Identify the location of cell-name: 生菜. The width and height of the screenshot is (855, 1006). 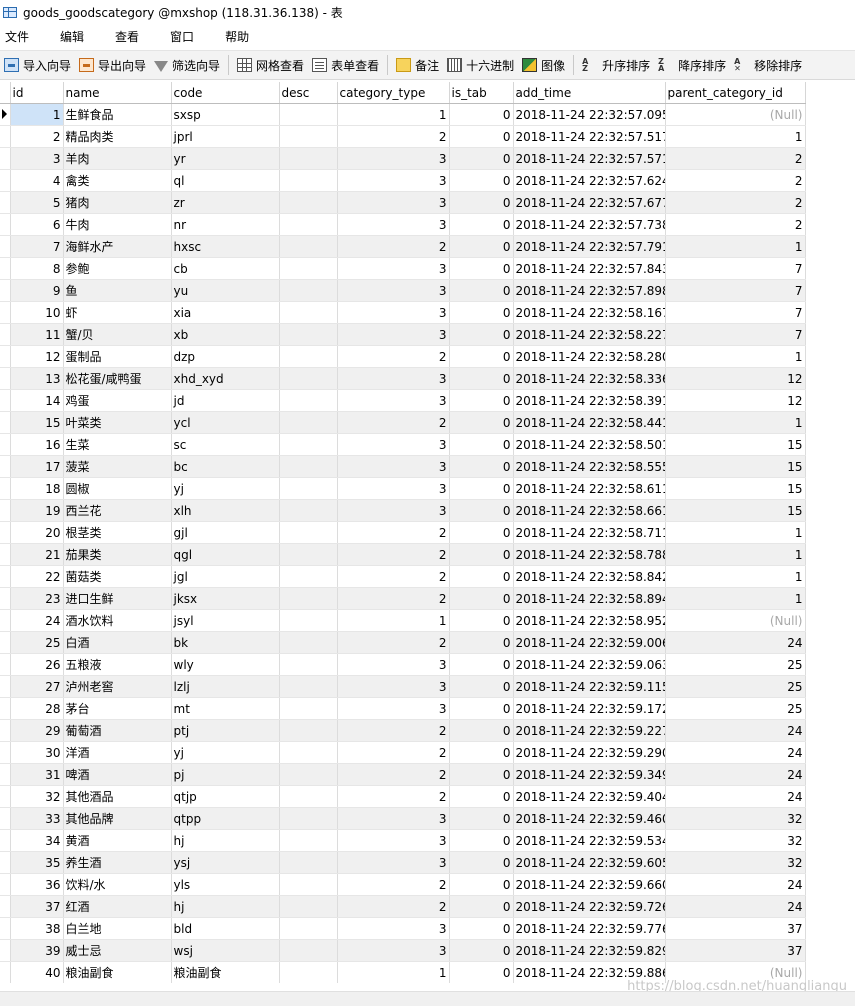
(117, 444).